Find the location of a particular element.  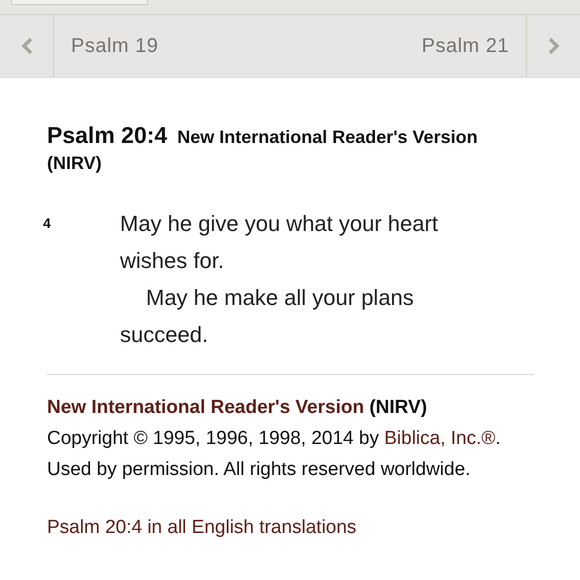

copyright-notice: New International Reader's Version (NIRV) Copyright © 1995, 1996, 1998, 2014 by Biblica, Inc.®. Used by permission. All rights reserved worldwide. is located at coordinates (274, 439).